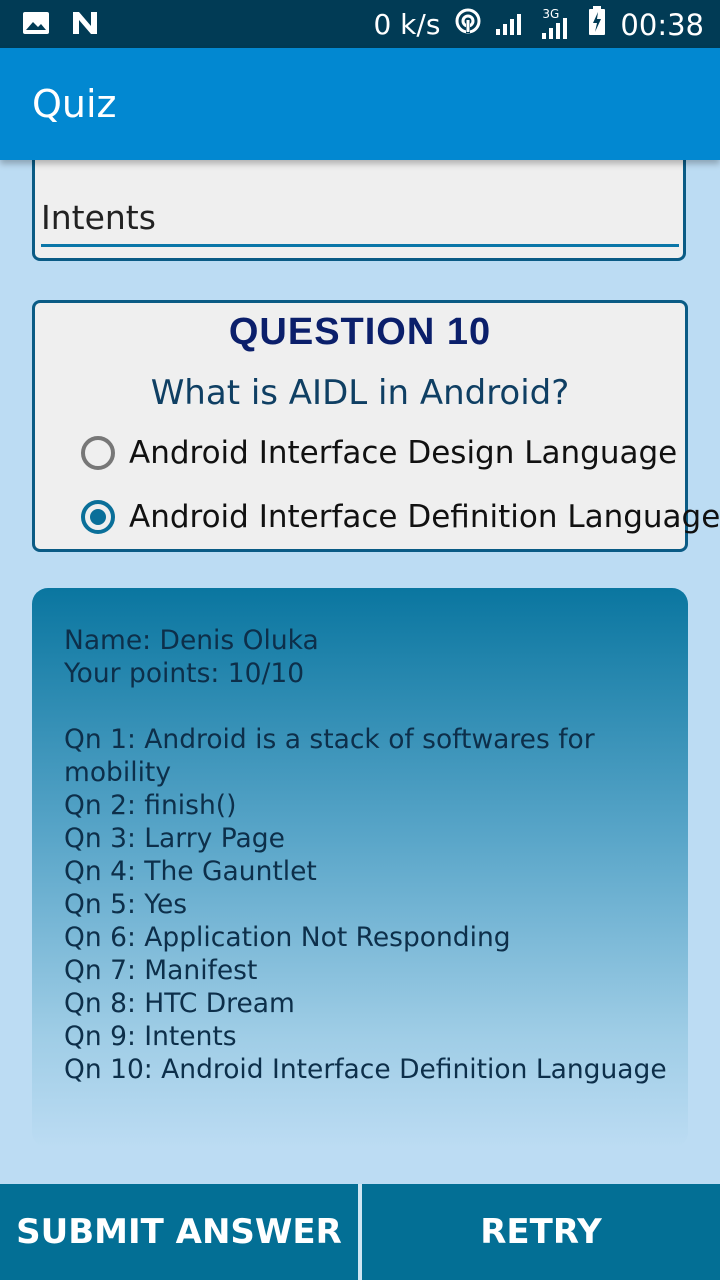 Image resolution: width=720 pixels, height=1280 pixels. Describe the element at coordinates (150, 805) in the screenshot. I see `result-answer: Qn 2: finish()` at that location.